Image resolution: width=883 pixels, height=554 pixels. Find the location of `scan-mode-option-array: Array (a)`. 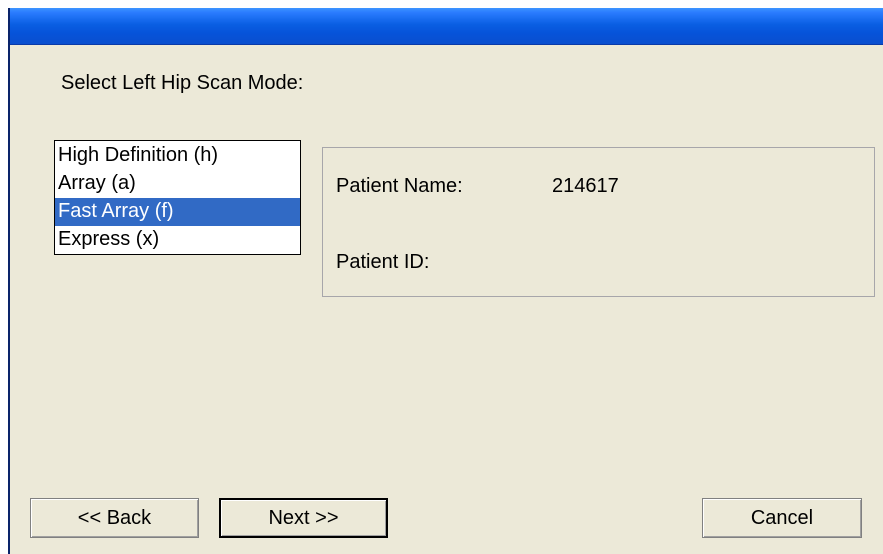

scan-mode-option-array: Array (a) is located at coordinates (177, 184).